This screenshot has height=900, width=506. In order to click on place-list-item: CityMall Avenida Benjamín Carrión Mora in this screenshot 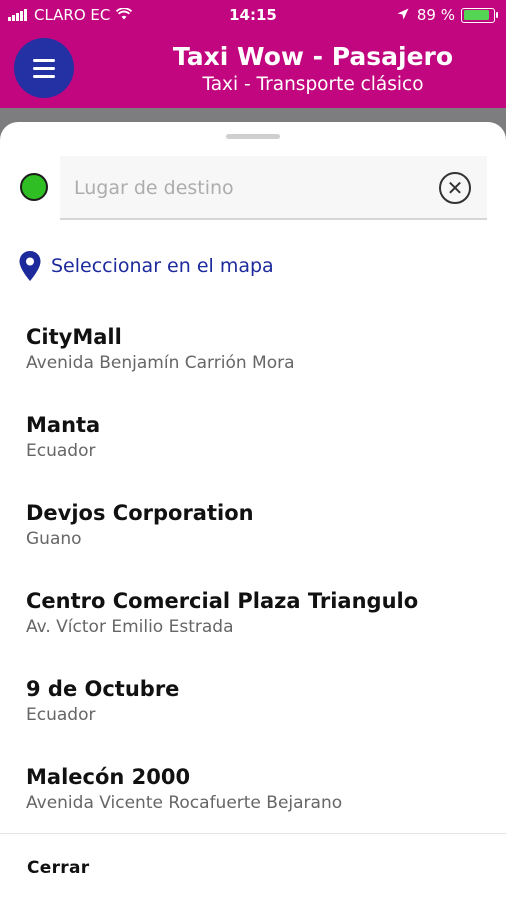, I will do `click(253, 366)`.